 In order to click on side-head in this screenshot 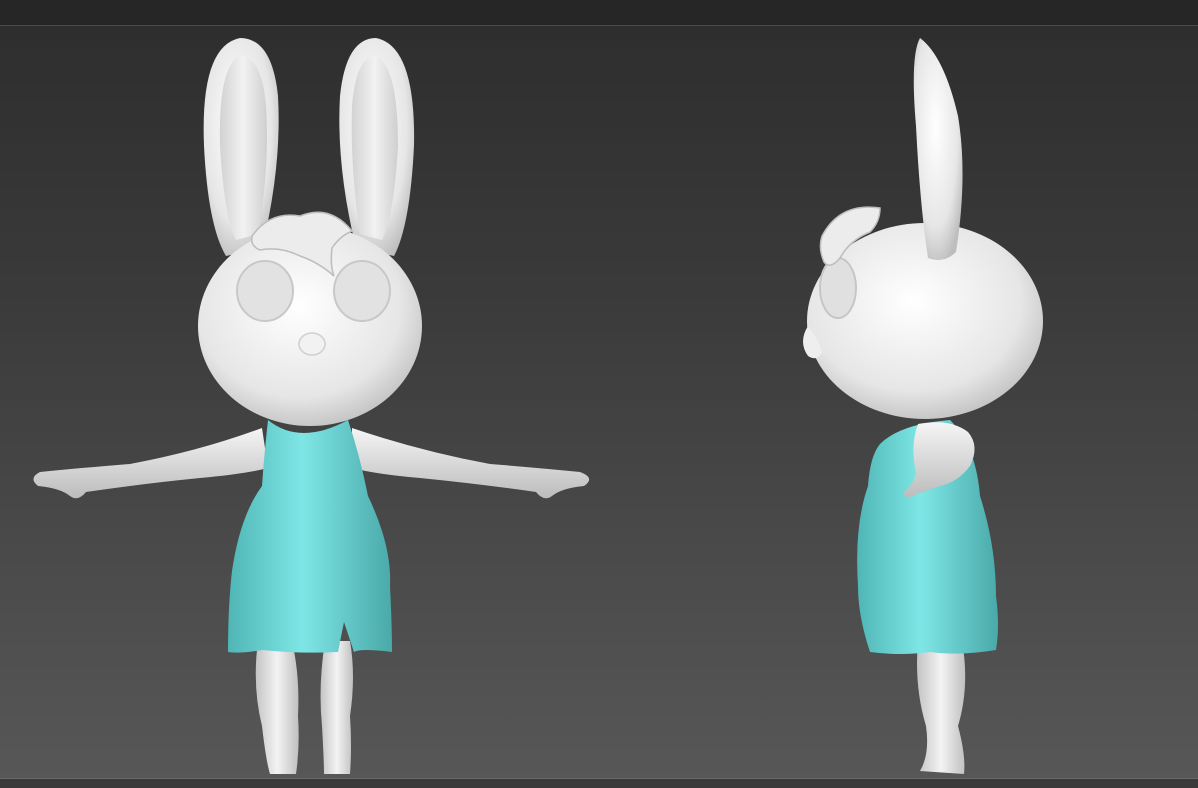, I will do `click(923, 312)`.